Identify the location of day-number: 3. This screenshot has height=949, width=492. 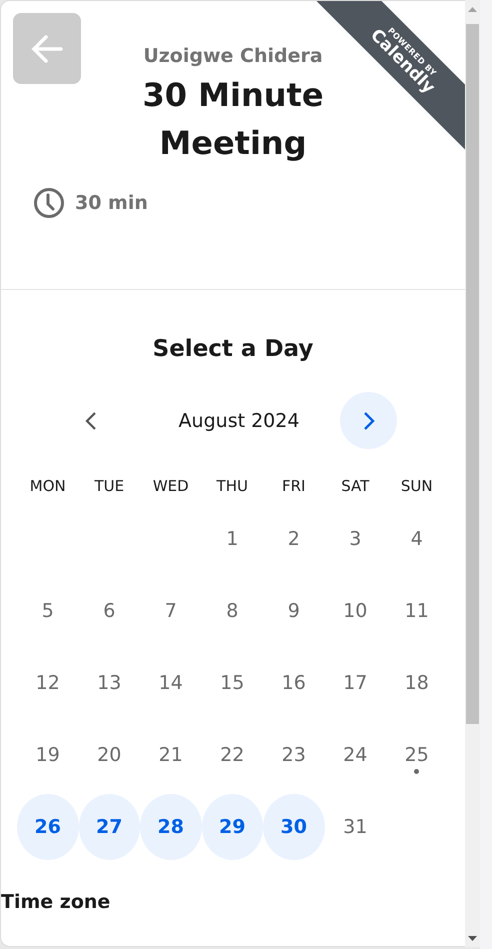
(355, 539).